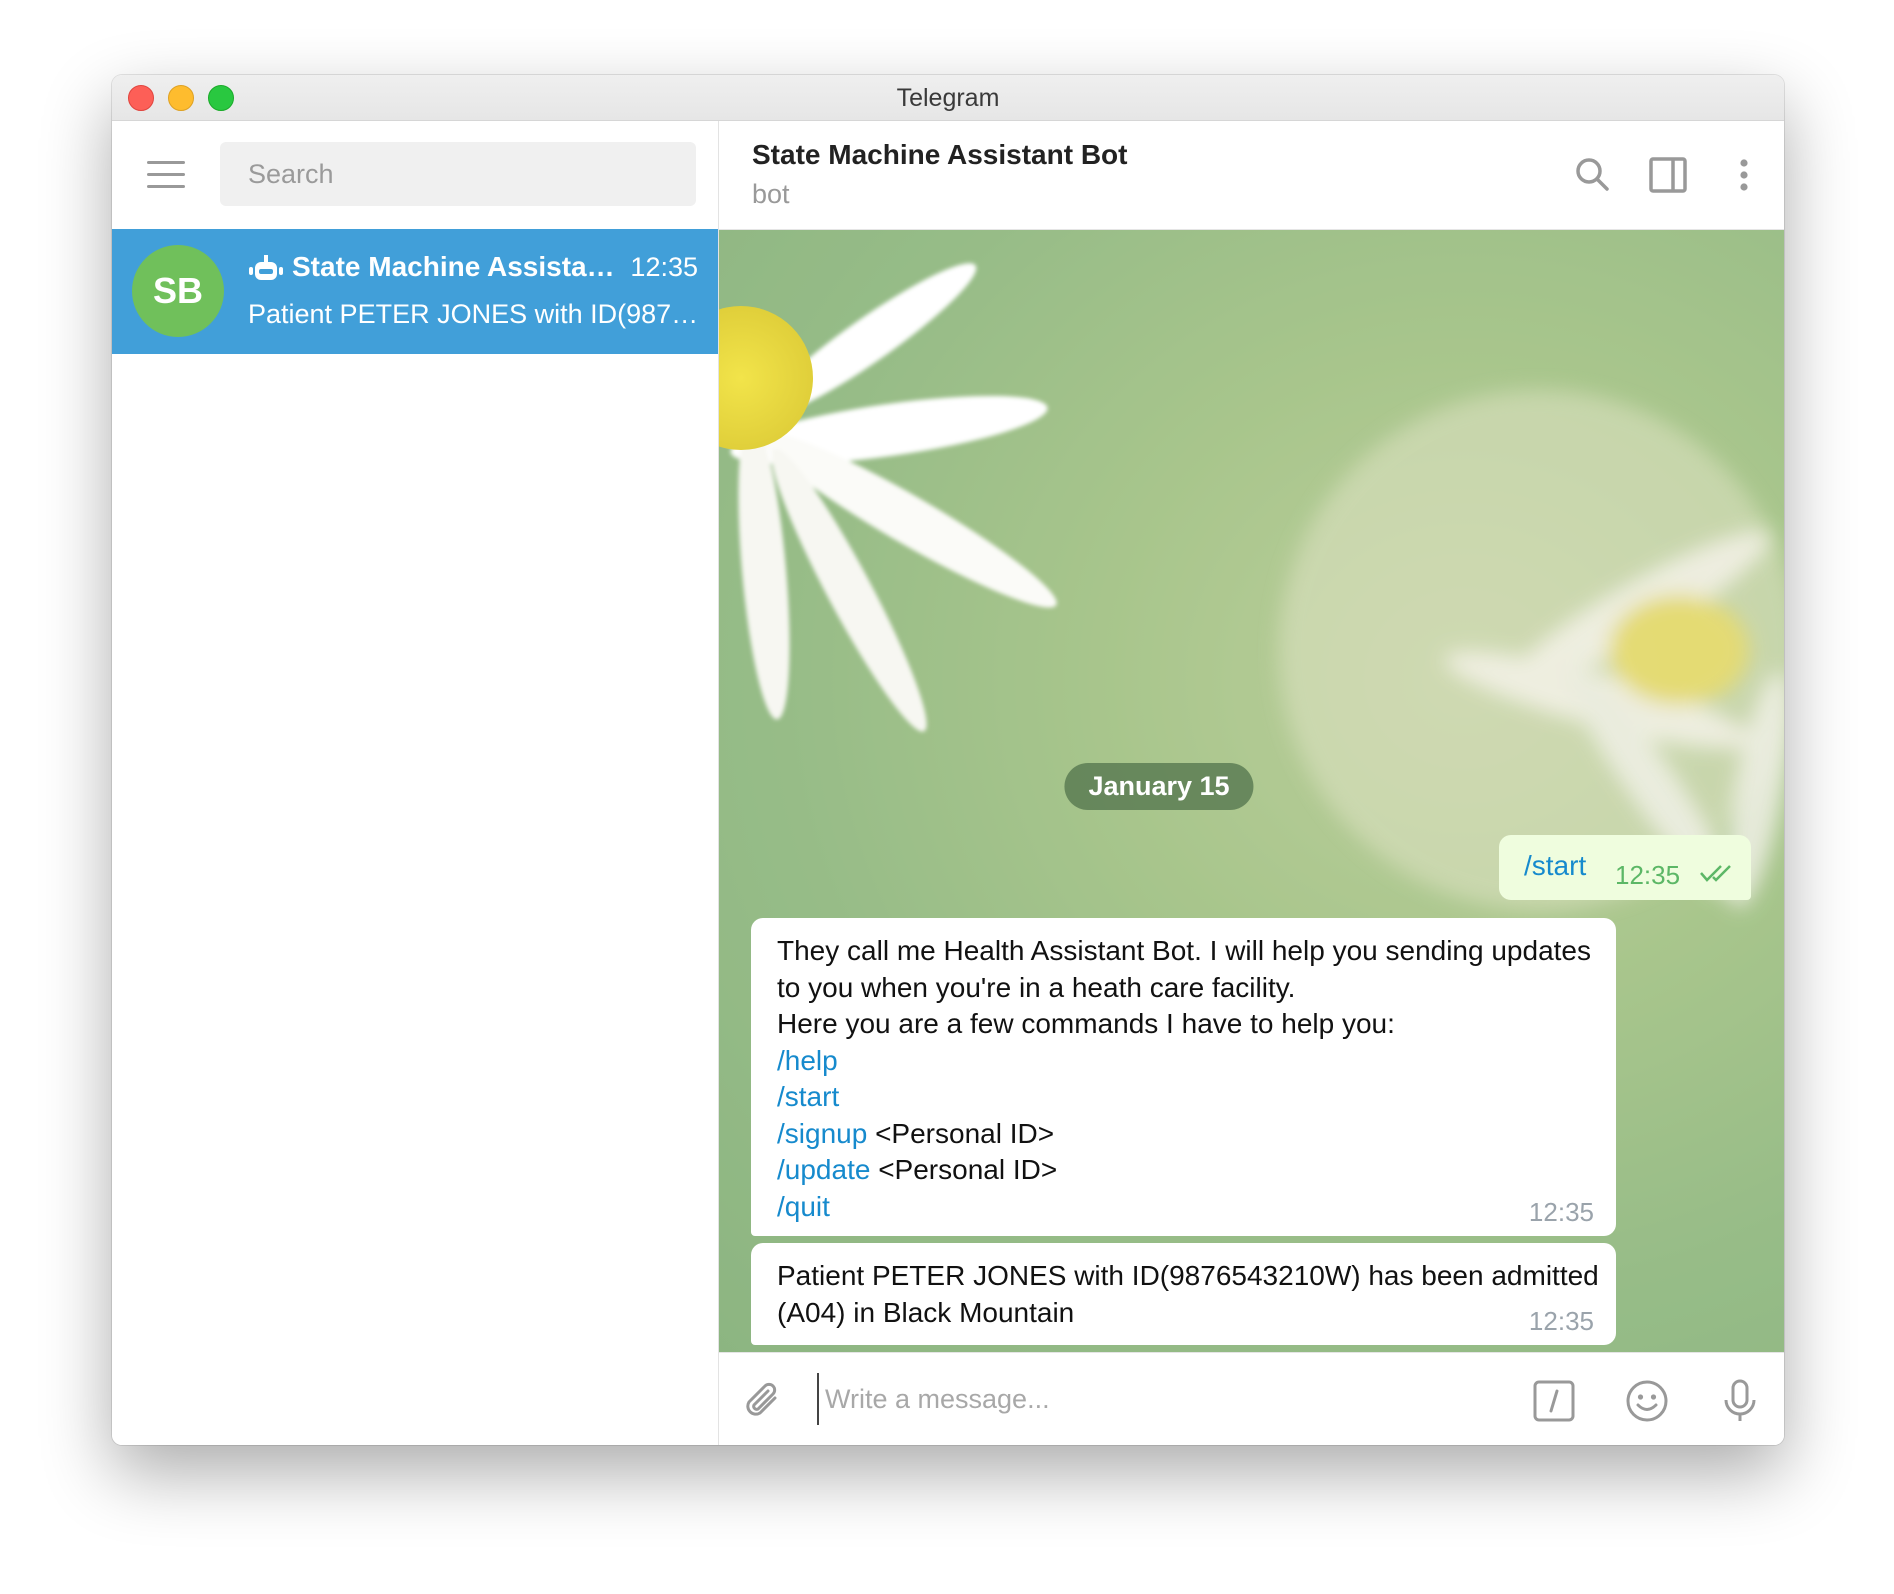 The image size is (1894, 1594). Describe the element at coordinates (1555, 866) in the screenshot. I see `command-link: /start` at that location.